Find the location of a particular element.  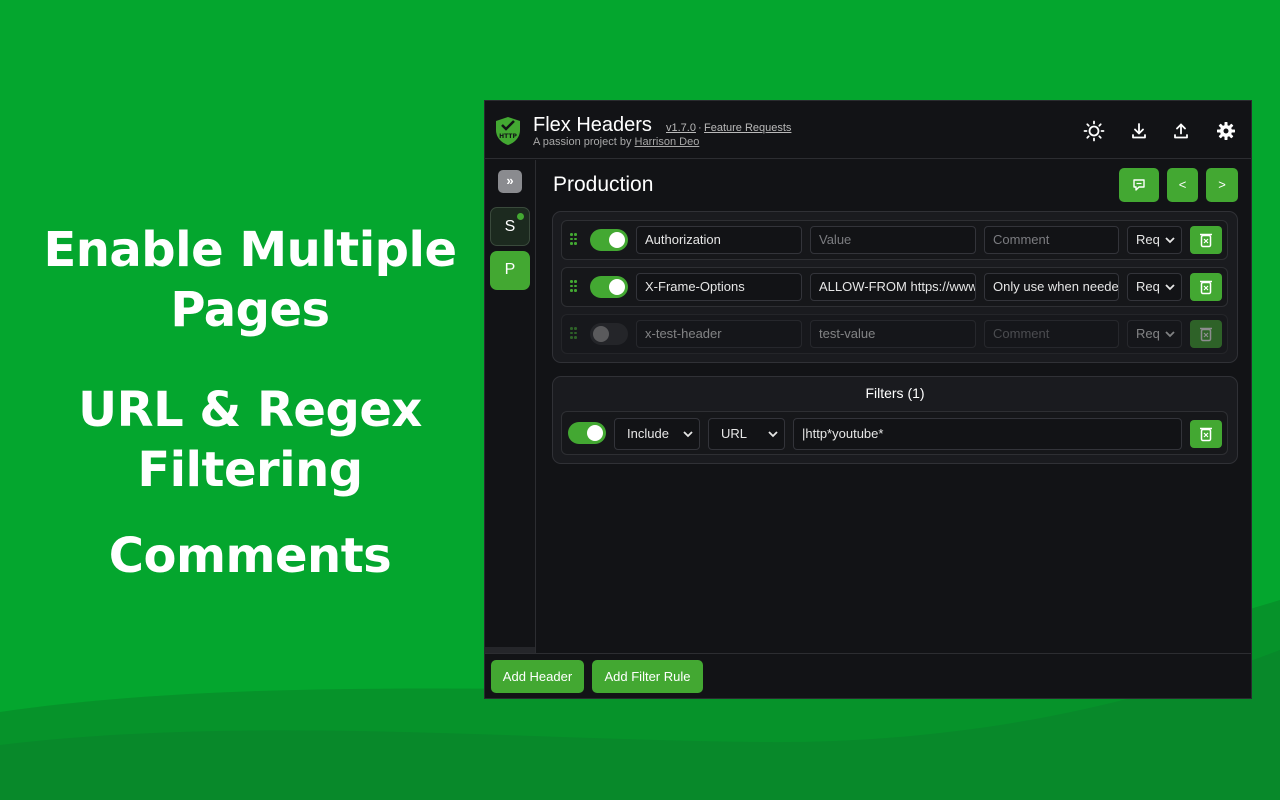

filter-row: Include URL |http*youtube* is located at coordinates (894, 433).